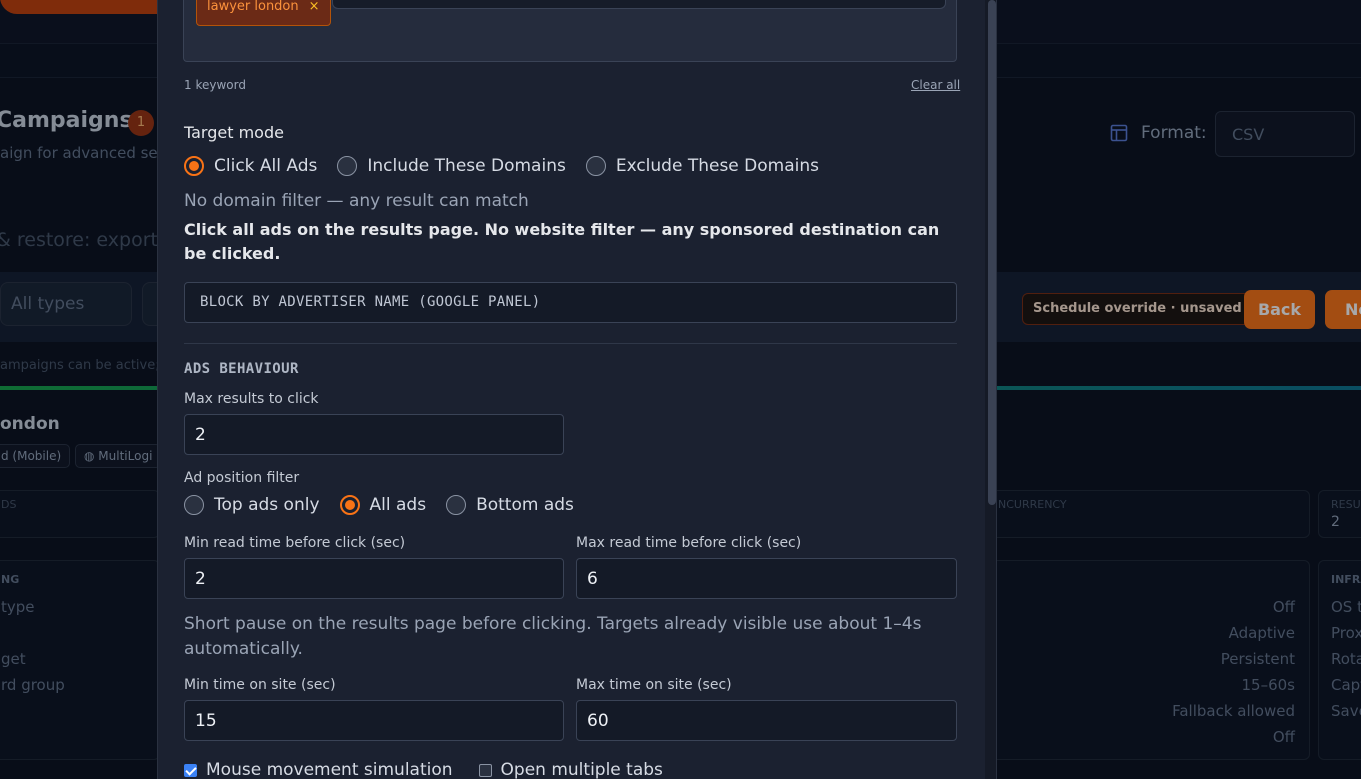 This screenshot has width=1361, height=779. What do you see at coordinates (241, 369) in the screenshot?
I see `ads-behaviour-heading: ADS BEHAVIOUR` at bounding box center [241, 369].